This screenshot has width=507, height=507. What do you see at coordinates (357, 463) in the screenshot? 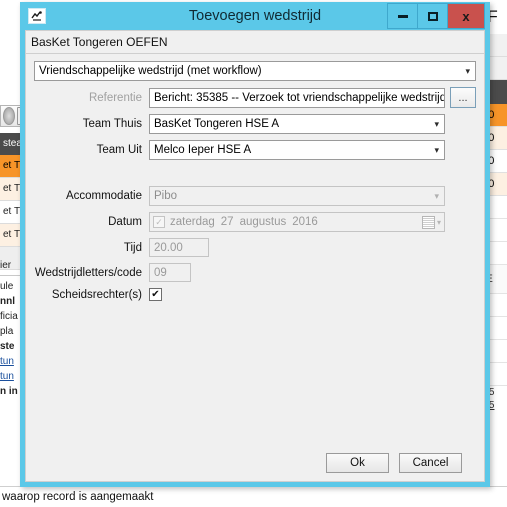
I see `ok-button: Ok` at bounding box center [357, 463].